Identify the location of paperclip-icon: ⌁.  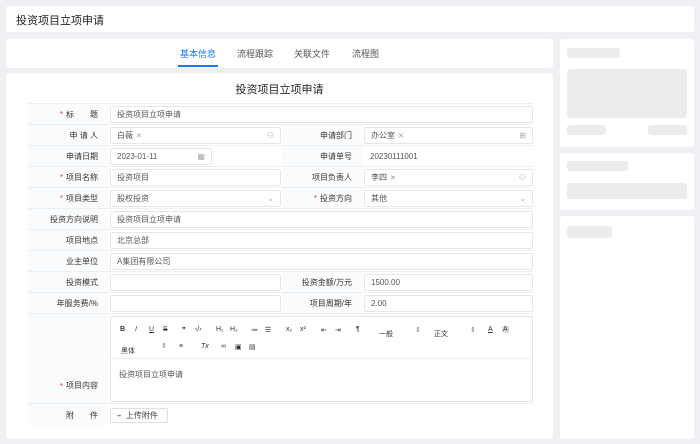
(119, 415).